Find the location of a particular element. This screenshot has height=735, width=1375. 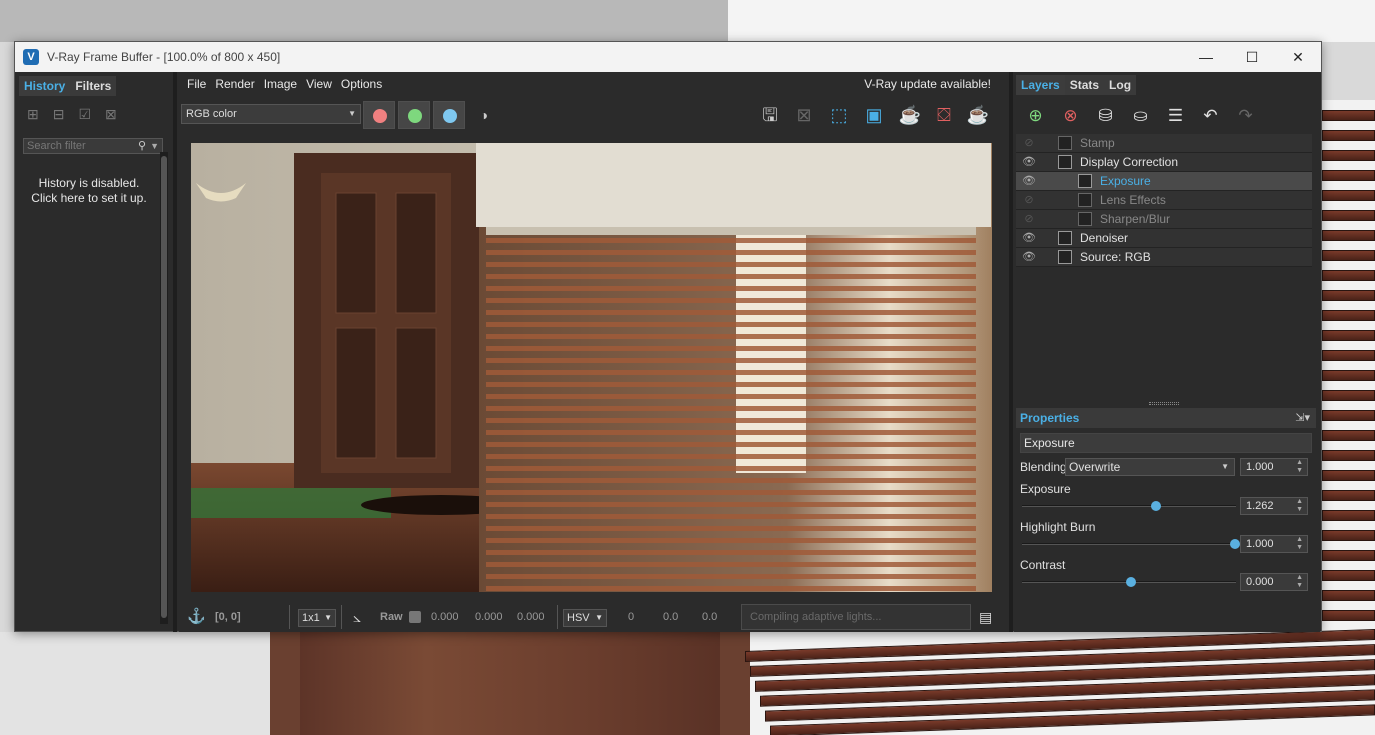

layer-row: ⊘ Stamp is located at coordinates (1164, 143).